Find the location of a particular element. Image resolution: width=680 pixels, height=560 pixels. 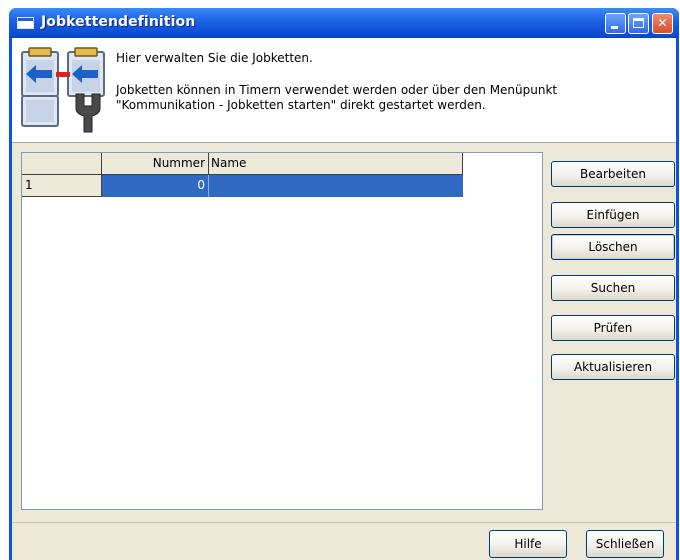

row-header: 1 is located at coordinates (62, 186).